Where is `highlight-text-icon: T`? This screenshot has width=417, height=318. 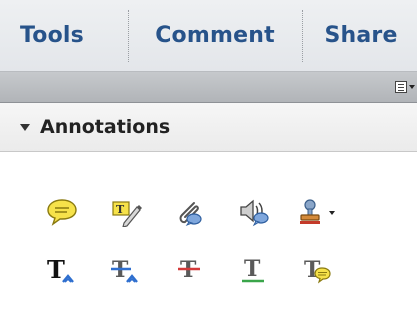
highlight-text-icon: T is located at coordinates (126, 212).